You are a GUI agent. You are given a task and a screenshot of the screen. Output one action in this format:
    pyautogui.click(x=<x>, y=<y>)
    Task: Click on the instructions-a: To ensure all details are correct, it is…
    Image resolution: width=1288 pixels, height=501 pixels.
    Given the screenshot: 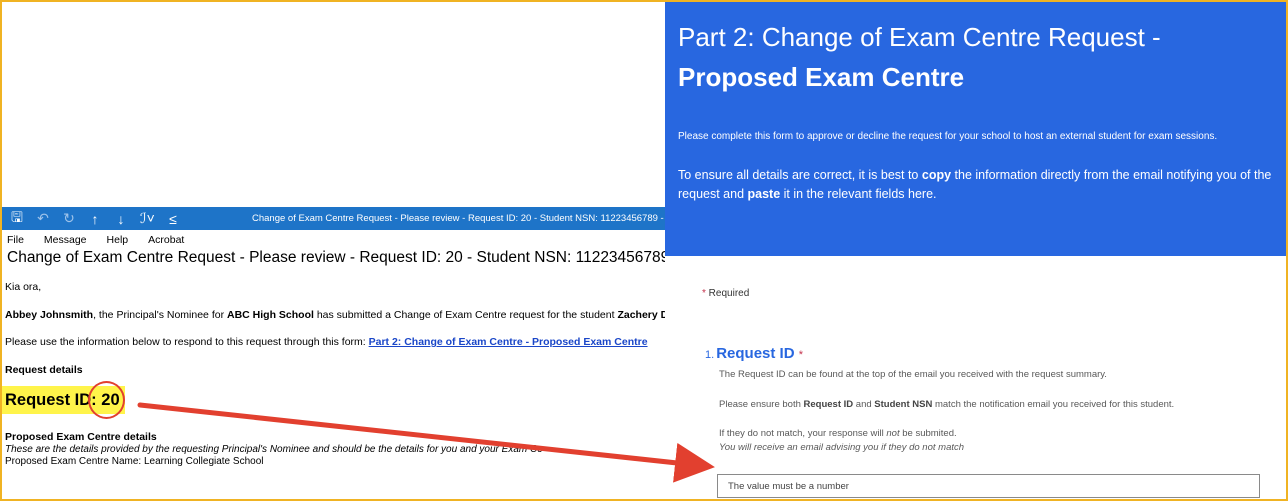 What is the action you would take?
    pyautogui.click(x=800, y=175)
    